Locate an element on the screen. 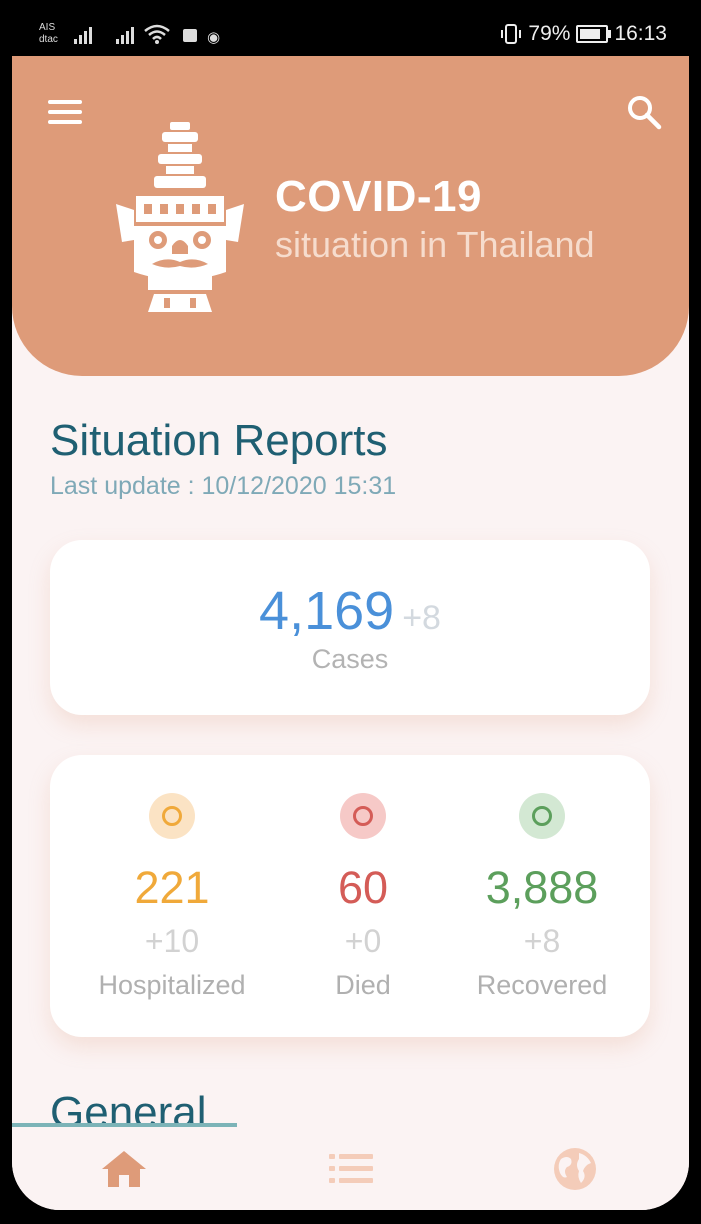 This screenshot has width=701, height=1224. nav-global is located at coordinates (575, 1169).